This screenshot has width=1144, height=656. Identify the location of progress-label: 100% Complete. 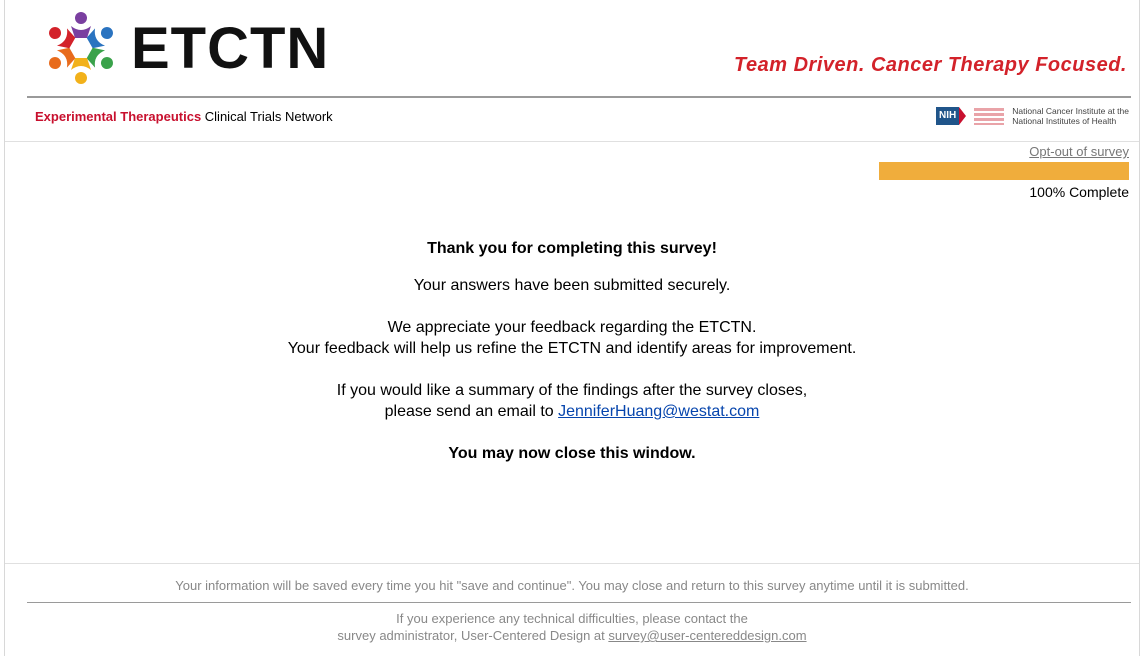
(1079, 192).